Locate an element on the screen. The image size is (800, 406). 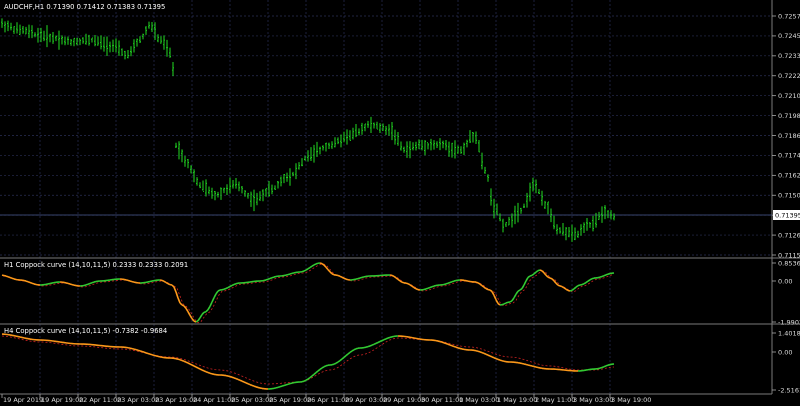
time-tick-label: 2 May 11:00 is located at coordinates (555, 400).